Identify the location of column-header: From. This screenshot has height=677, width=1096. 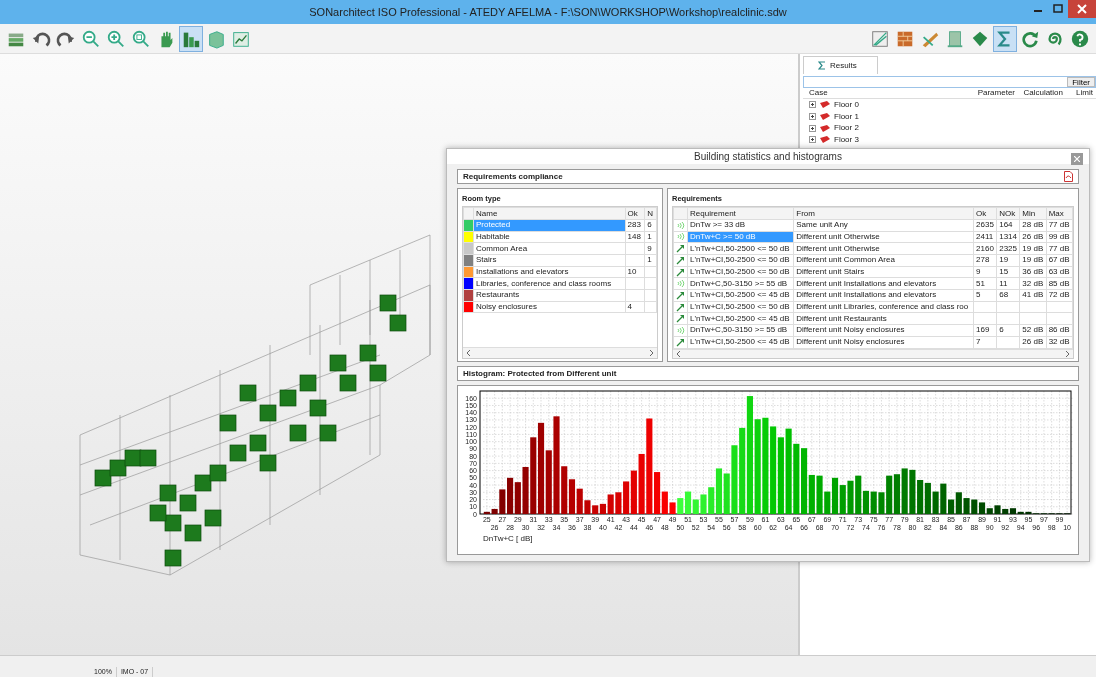
(883, 213).